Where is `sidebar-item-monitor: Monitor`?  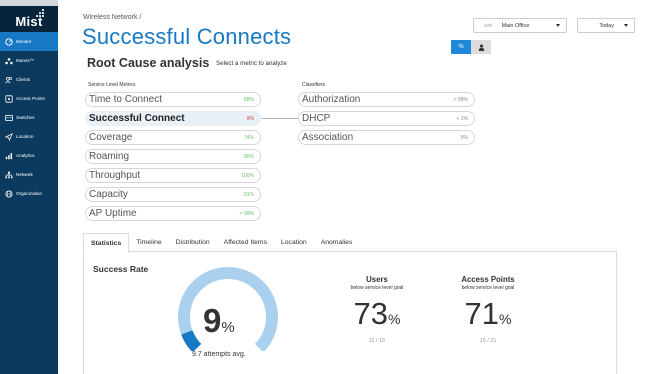
sidebar-item-monitor: Monitor is located at coordinates (29, 41).